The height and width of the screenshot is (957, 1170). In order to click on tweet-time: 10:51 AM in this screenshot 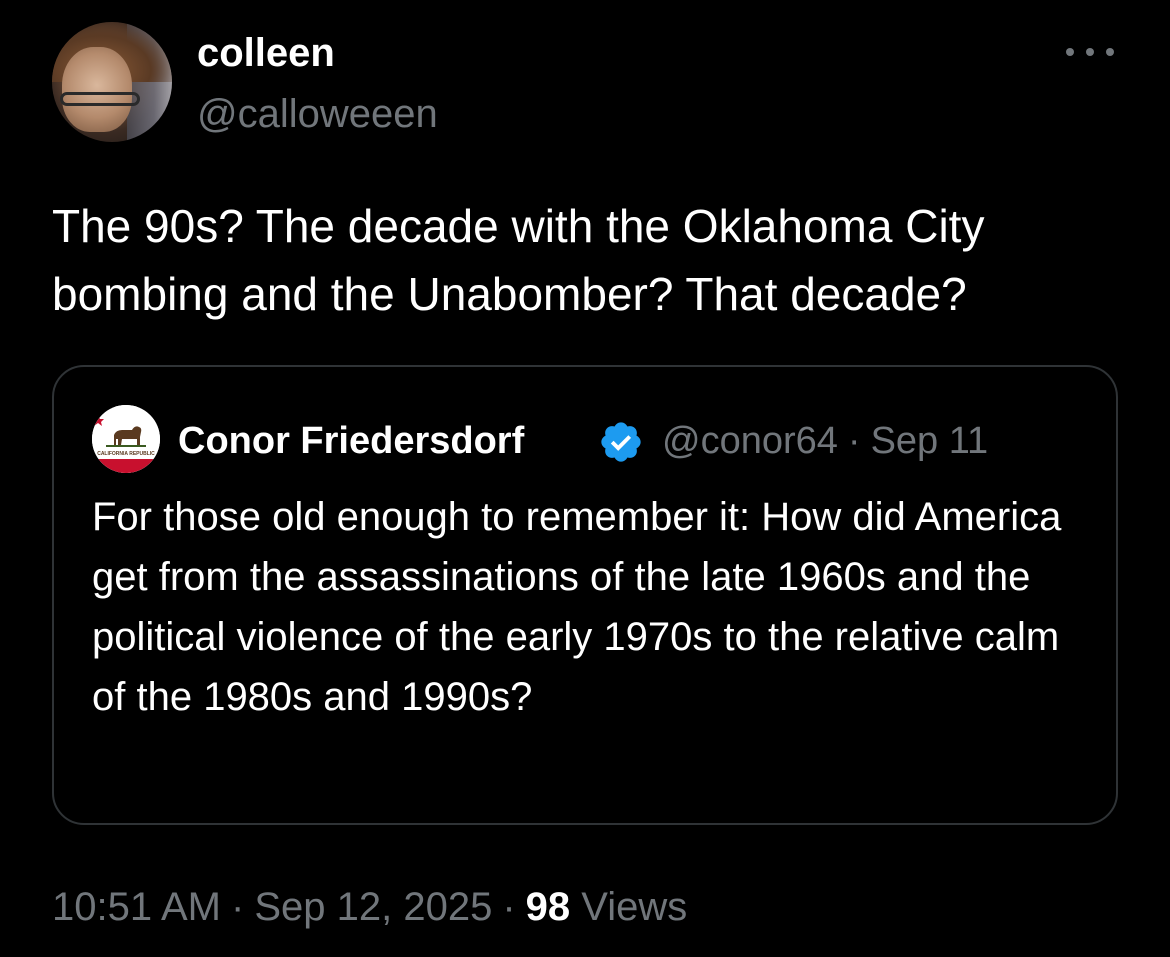, I will do `click(136, 907)`.